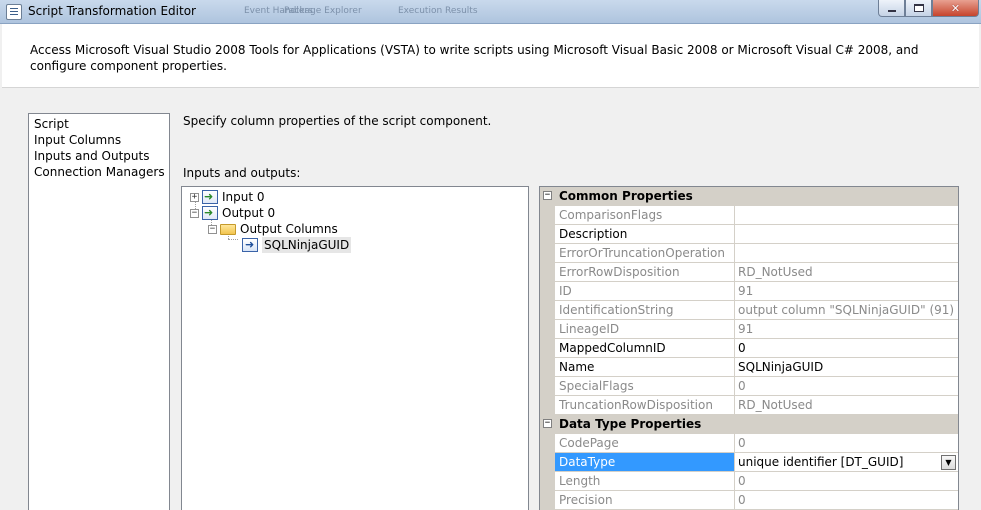  I want to click on property-name: MappedColumnID, so click(645, 348).